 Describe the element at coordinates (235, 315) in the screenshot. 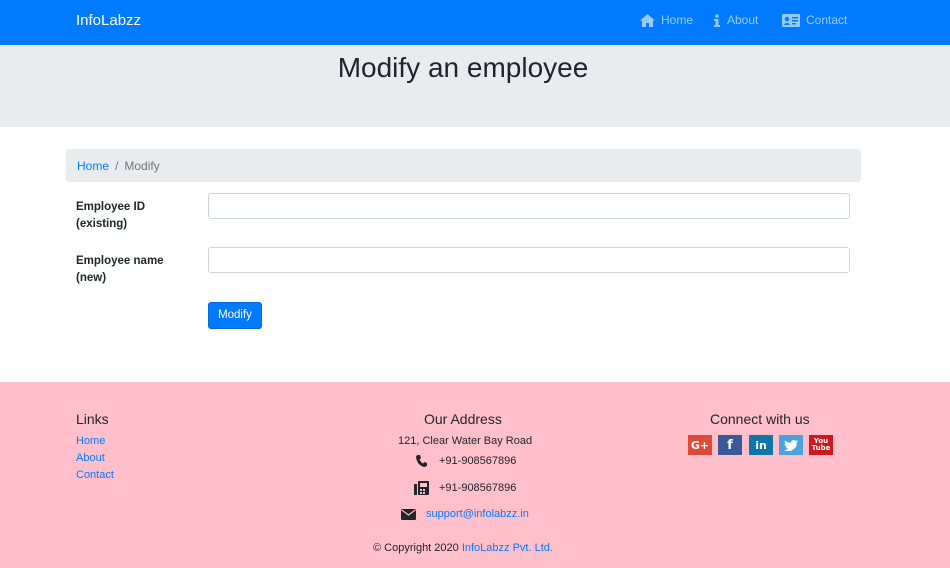

I see `modify-button: Modify` at that location.